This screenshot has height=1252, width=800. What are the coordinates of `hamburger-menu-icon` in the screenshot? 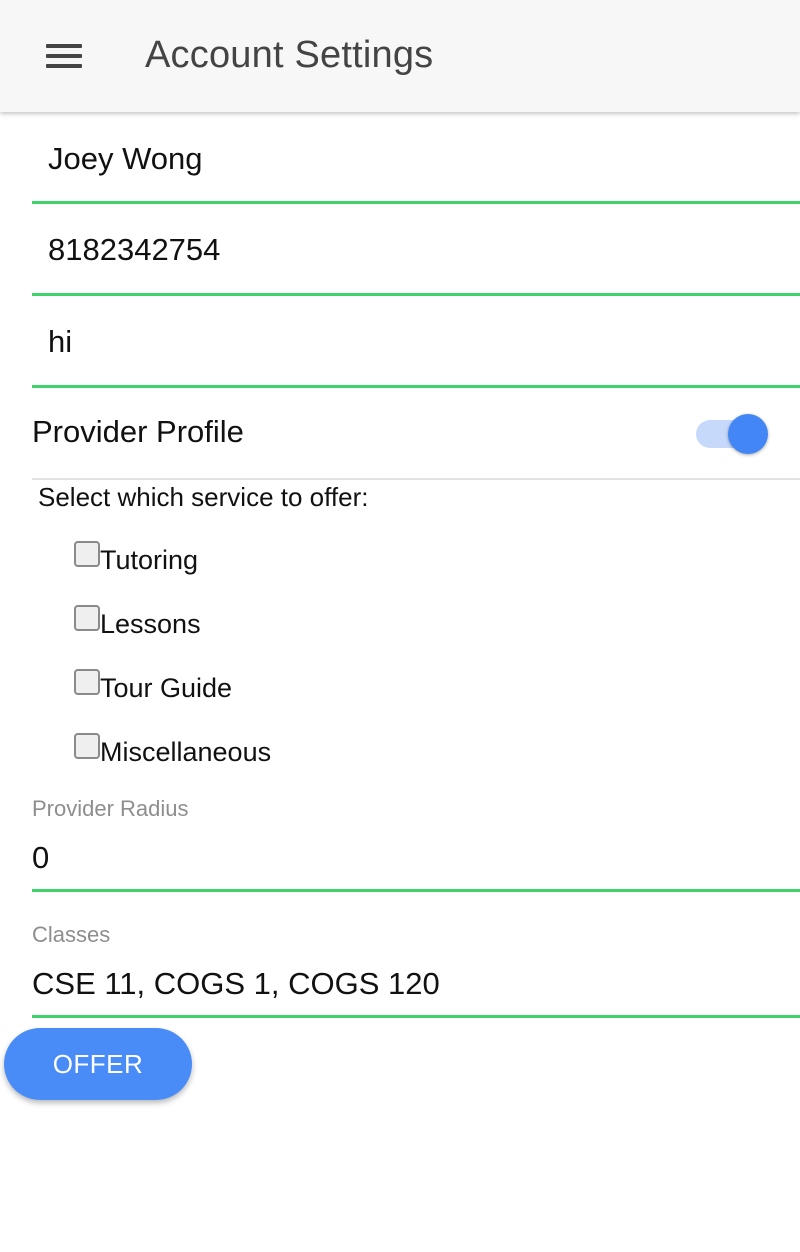 It's located at (64, 56).